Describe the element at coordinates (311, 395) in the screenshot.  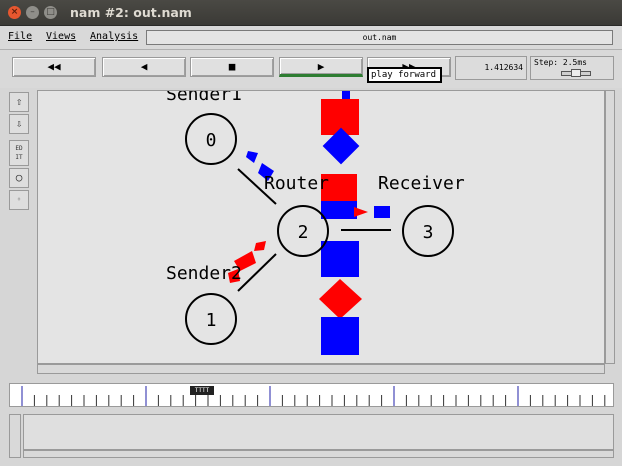
I see `timeline-slider: TTTT` at that location.